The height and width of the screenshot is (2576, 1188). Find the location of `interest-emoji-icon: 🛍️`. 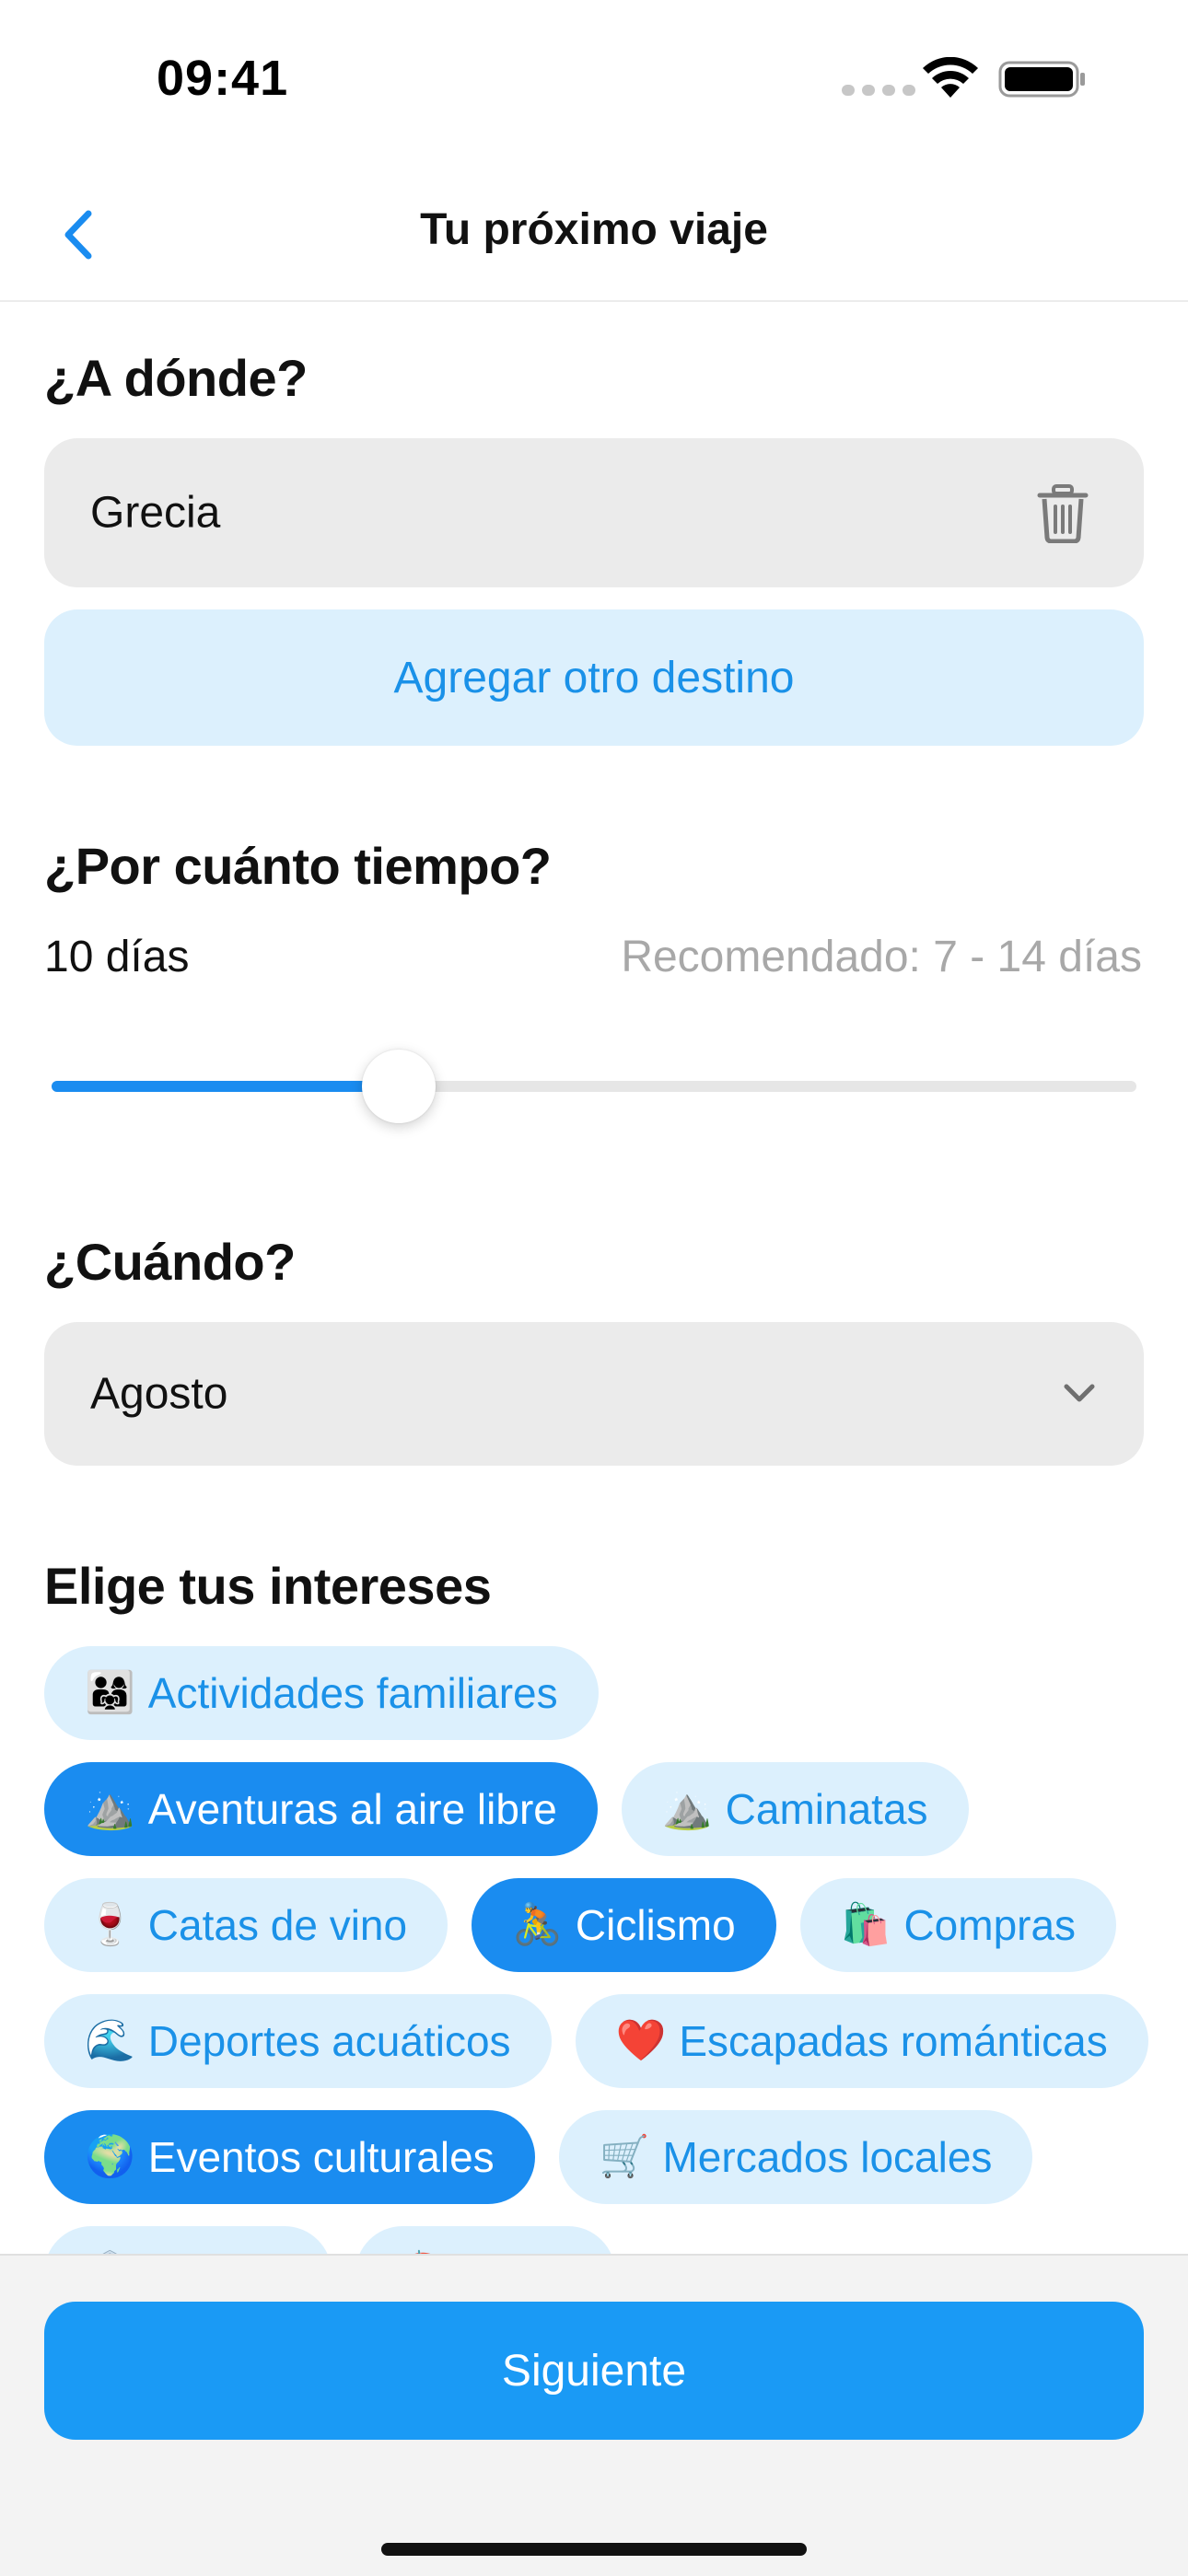

interest-emoji-icon: 🛍️ is located at coordinates (865, 1924).